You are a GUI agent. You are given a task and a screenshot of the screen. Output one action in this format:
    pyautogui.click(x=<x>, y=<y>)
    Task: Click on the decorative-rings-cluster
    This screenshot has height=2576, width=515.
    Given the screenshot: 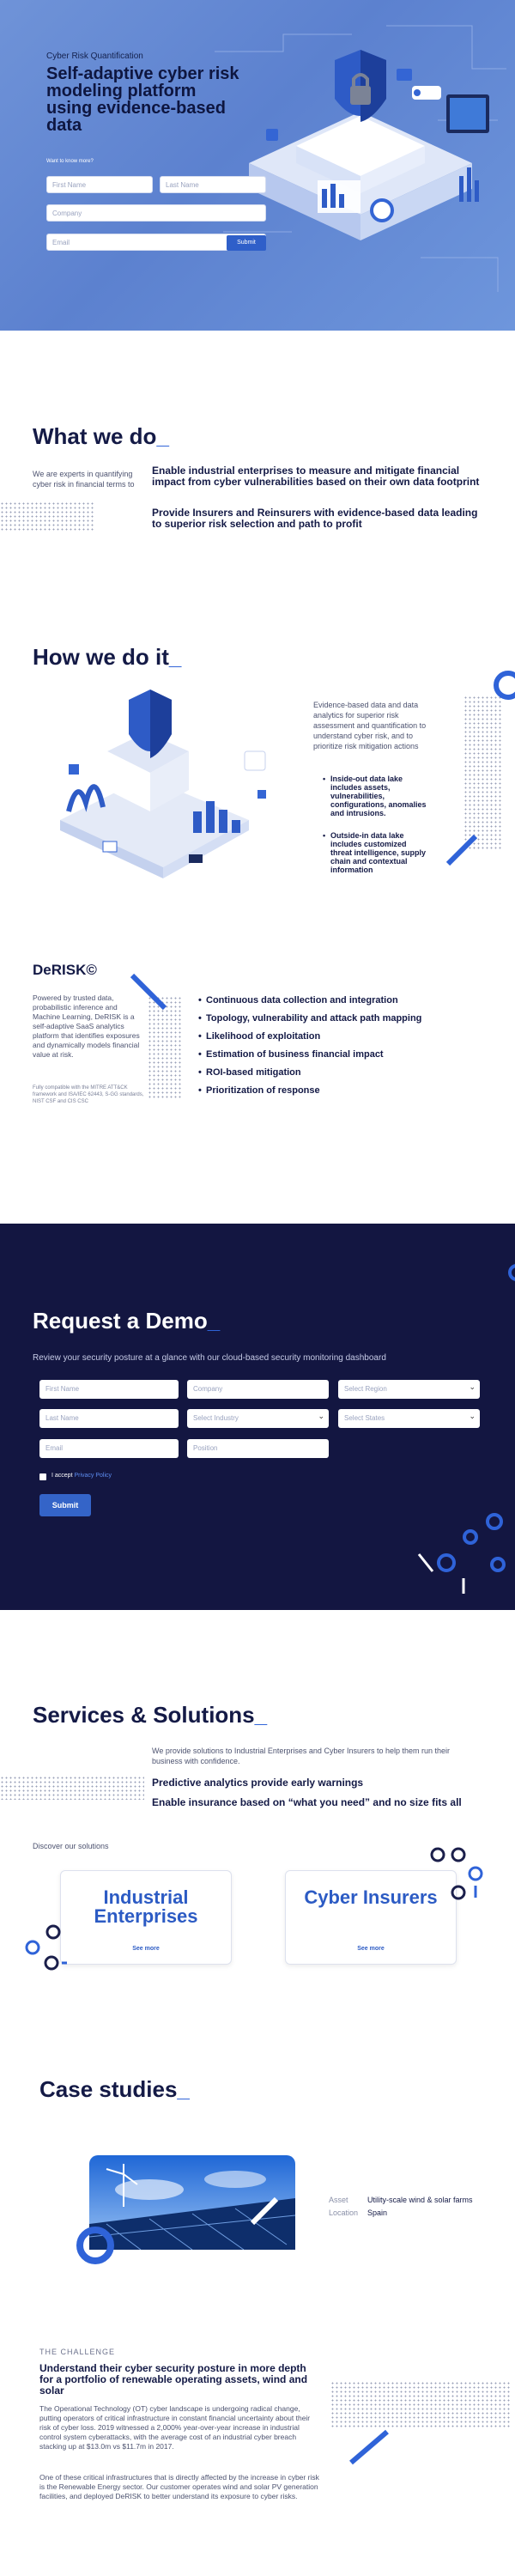 What is the action you would take?
    pyautogui.click(x=461, y=1554)
    